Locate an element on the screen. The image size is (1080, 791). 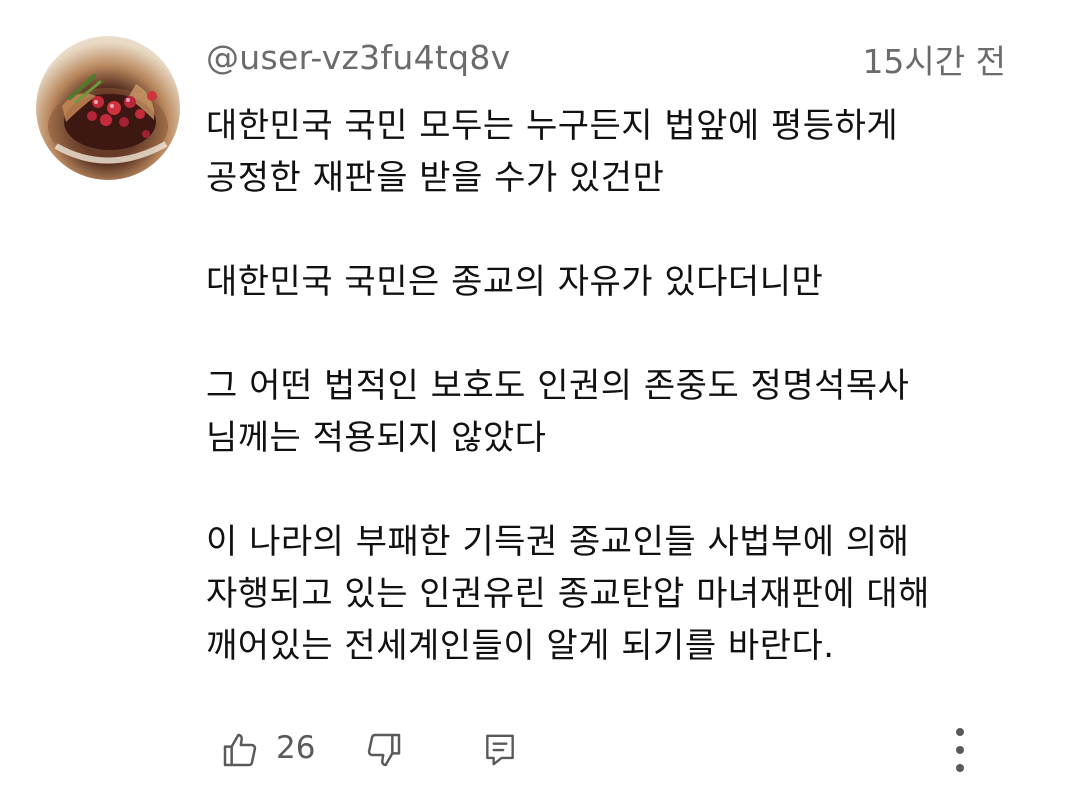
avatar-image is located at coordinates (108, 119).